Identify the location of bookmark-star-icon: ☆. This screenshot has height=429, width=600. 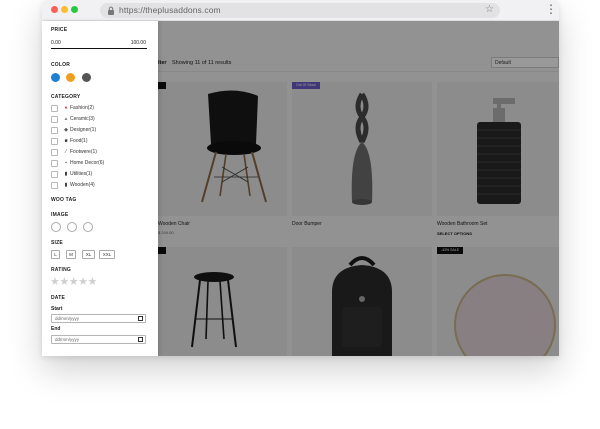
(489, 9).